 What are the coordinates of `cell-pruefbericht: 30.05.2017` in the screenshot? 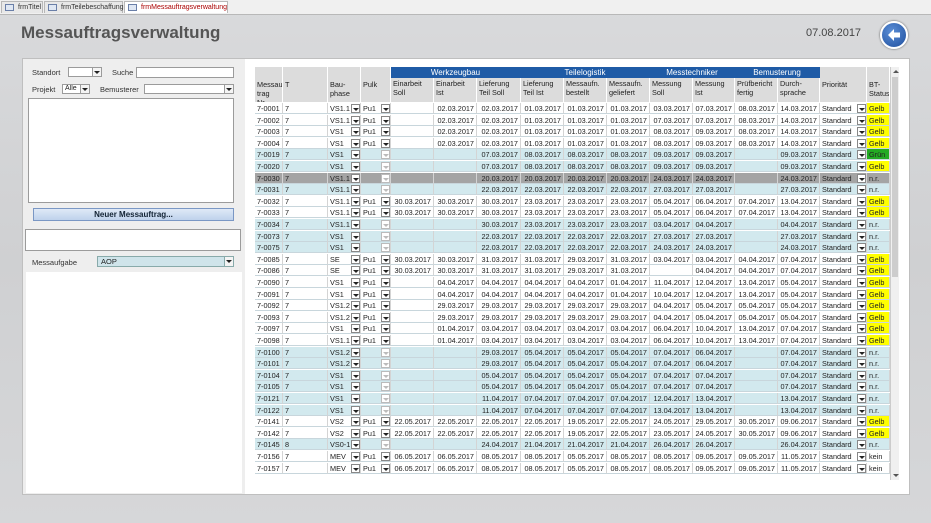 It's located at (756, 433).